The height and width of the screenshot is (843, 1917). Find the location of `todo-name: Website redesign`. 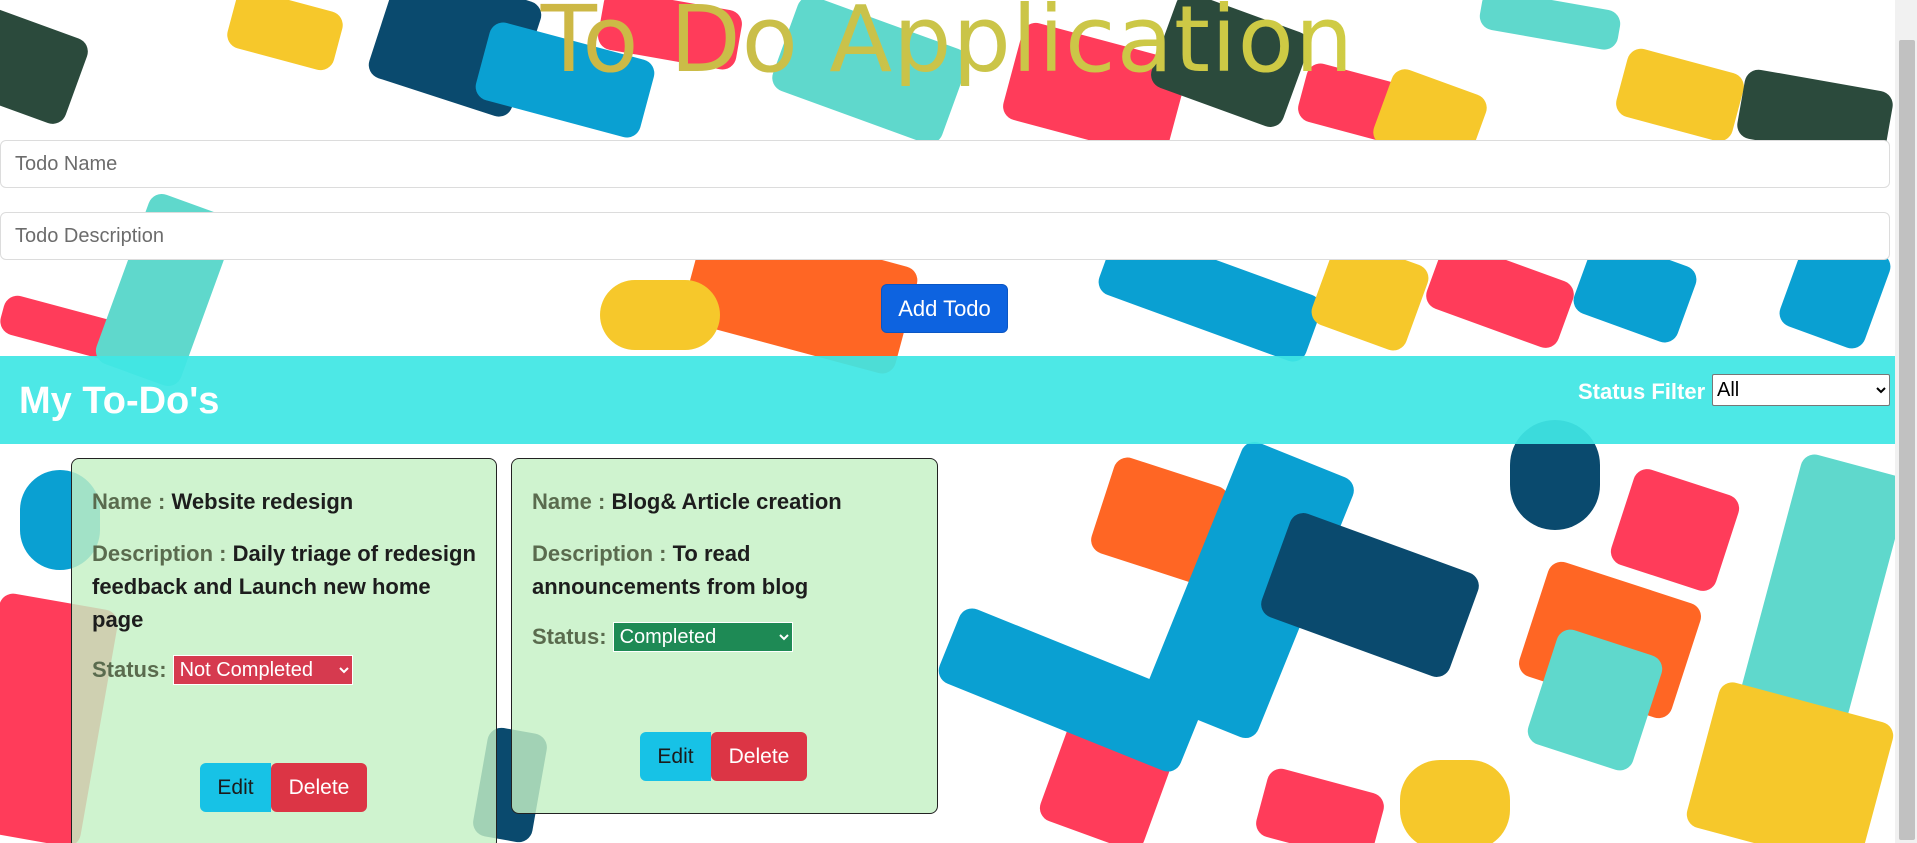

todo-name: Website redesign is located at coordinates (262, 501).